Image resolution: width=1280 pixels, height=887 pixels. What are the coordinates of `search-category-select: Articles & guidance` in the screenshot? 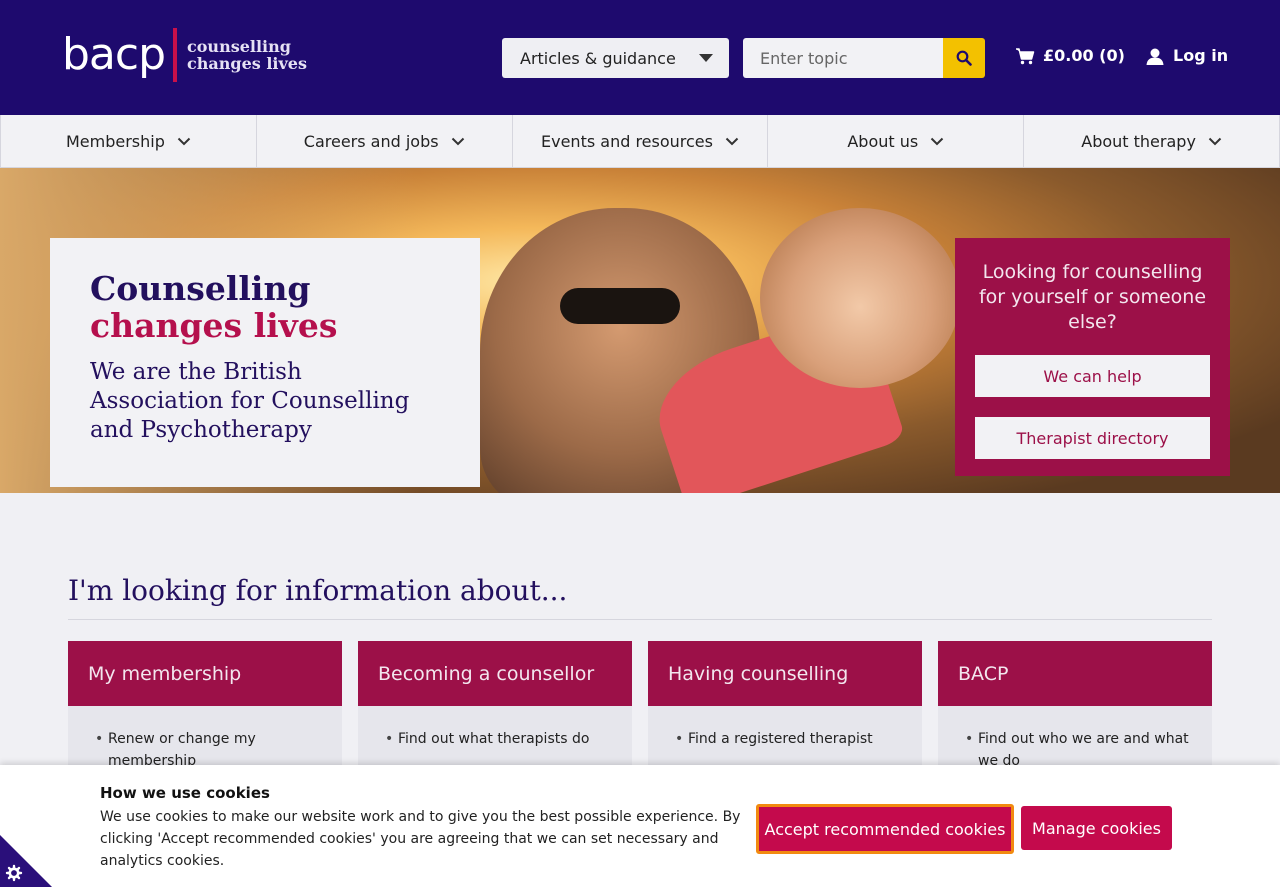 It's located at (615, 58).